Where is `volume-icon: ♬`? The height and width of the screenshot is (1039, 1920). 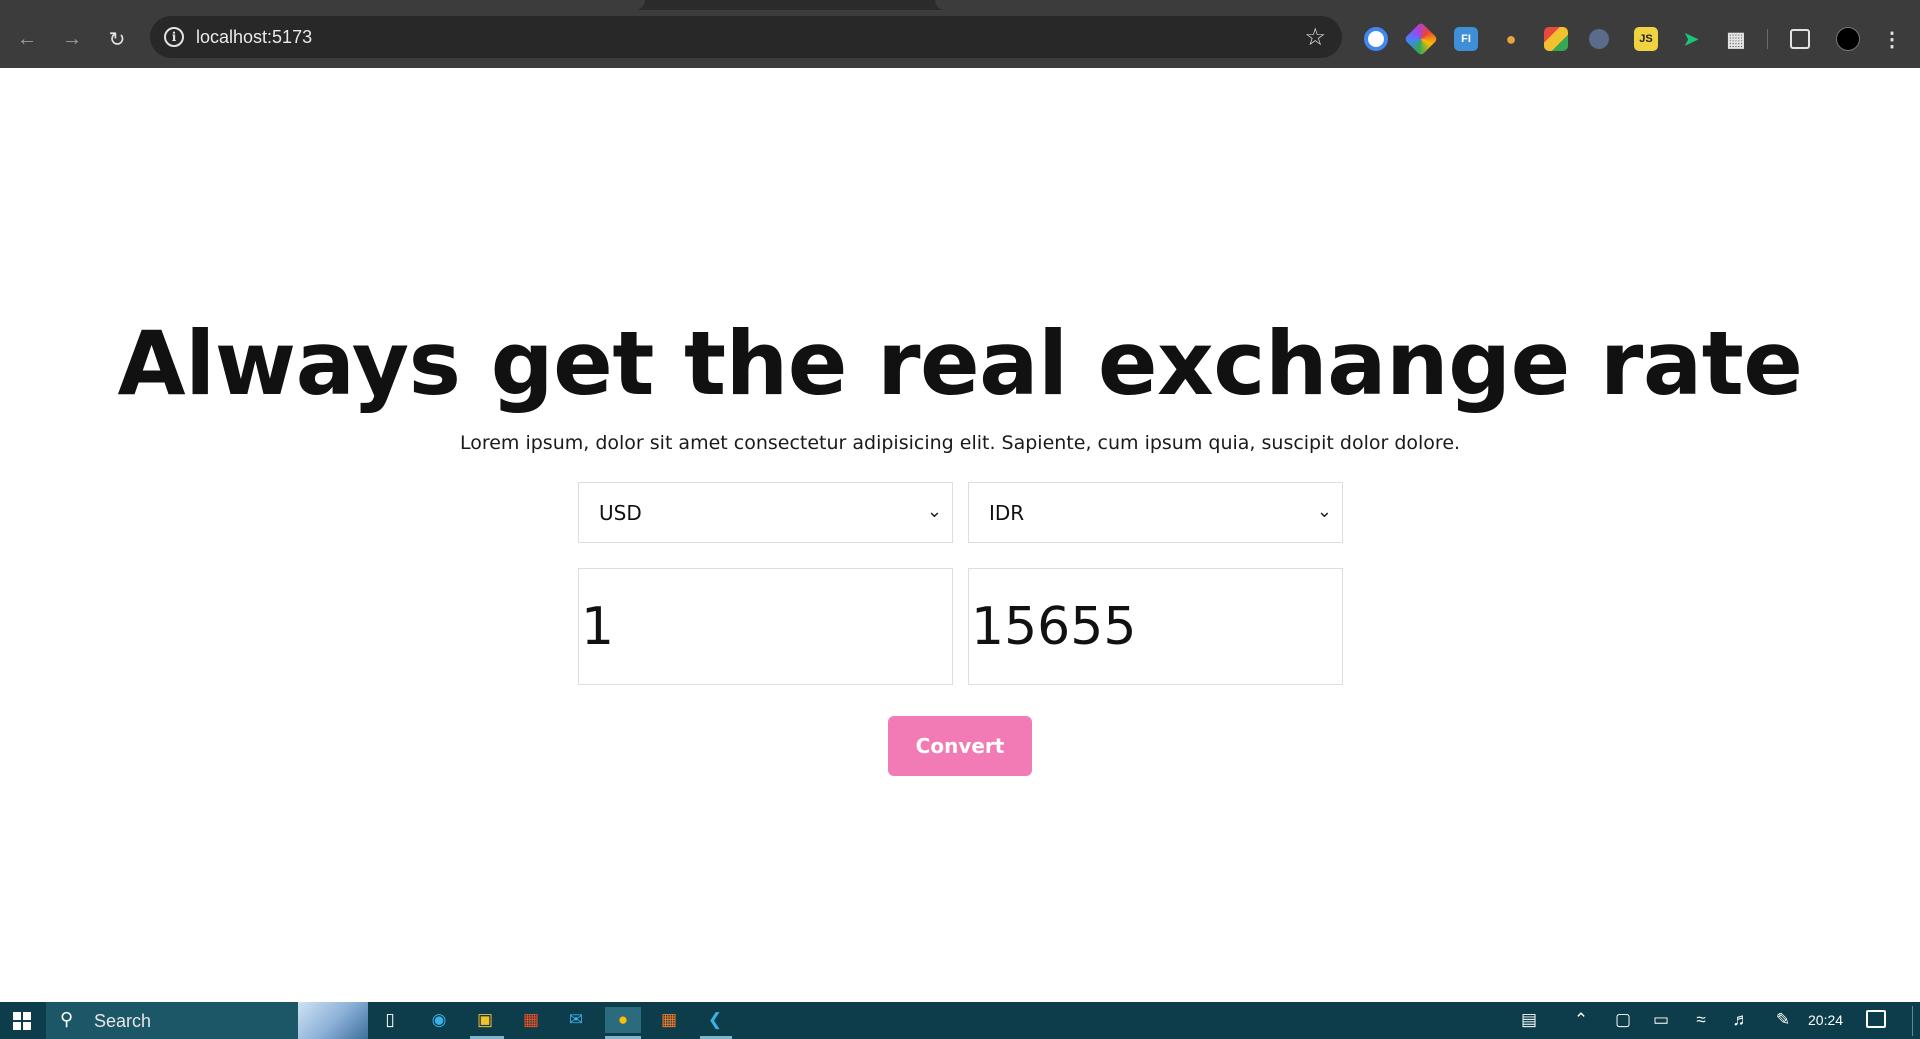
volume-icon: ♬ is located at coordinates (1741, 1020).